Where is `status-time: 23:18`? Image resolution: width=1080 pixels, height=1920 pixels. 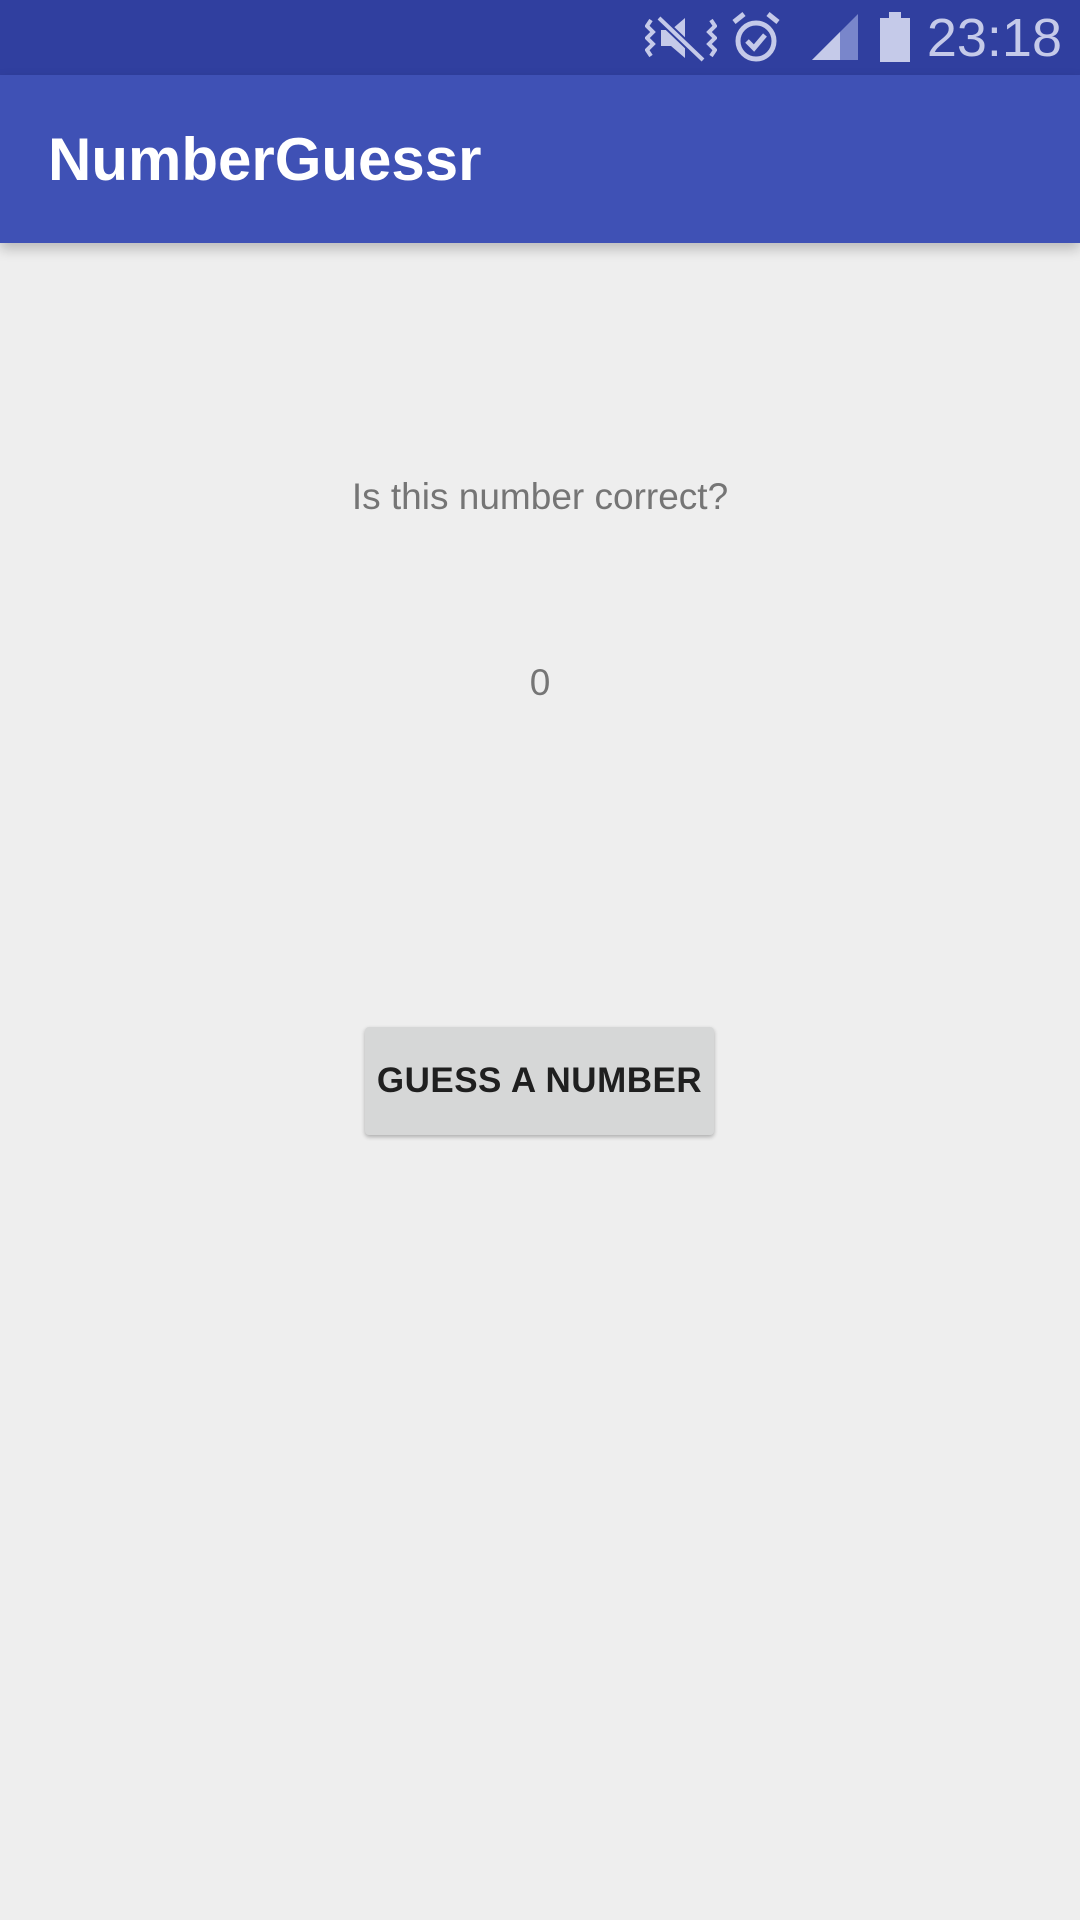 status-time: 23:18 is located at coordinates (994, 38).